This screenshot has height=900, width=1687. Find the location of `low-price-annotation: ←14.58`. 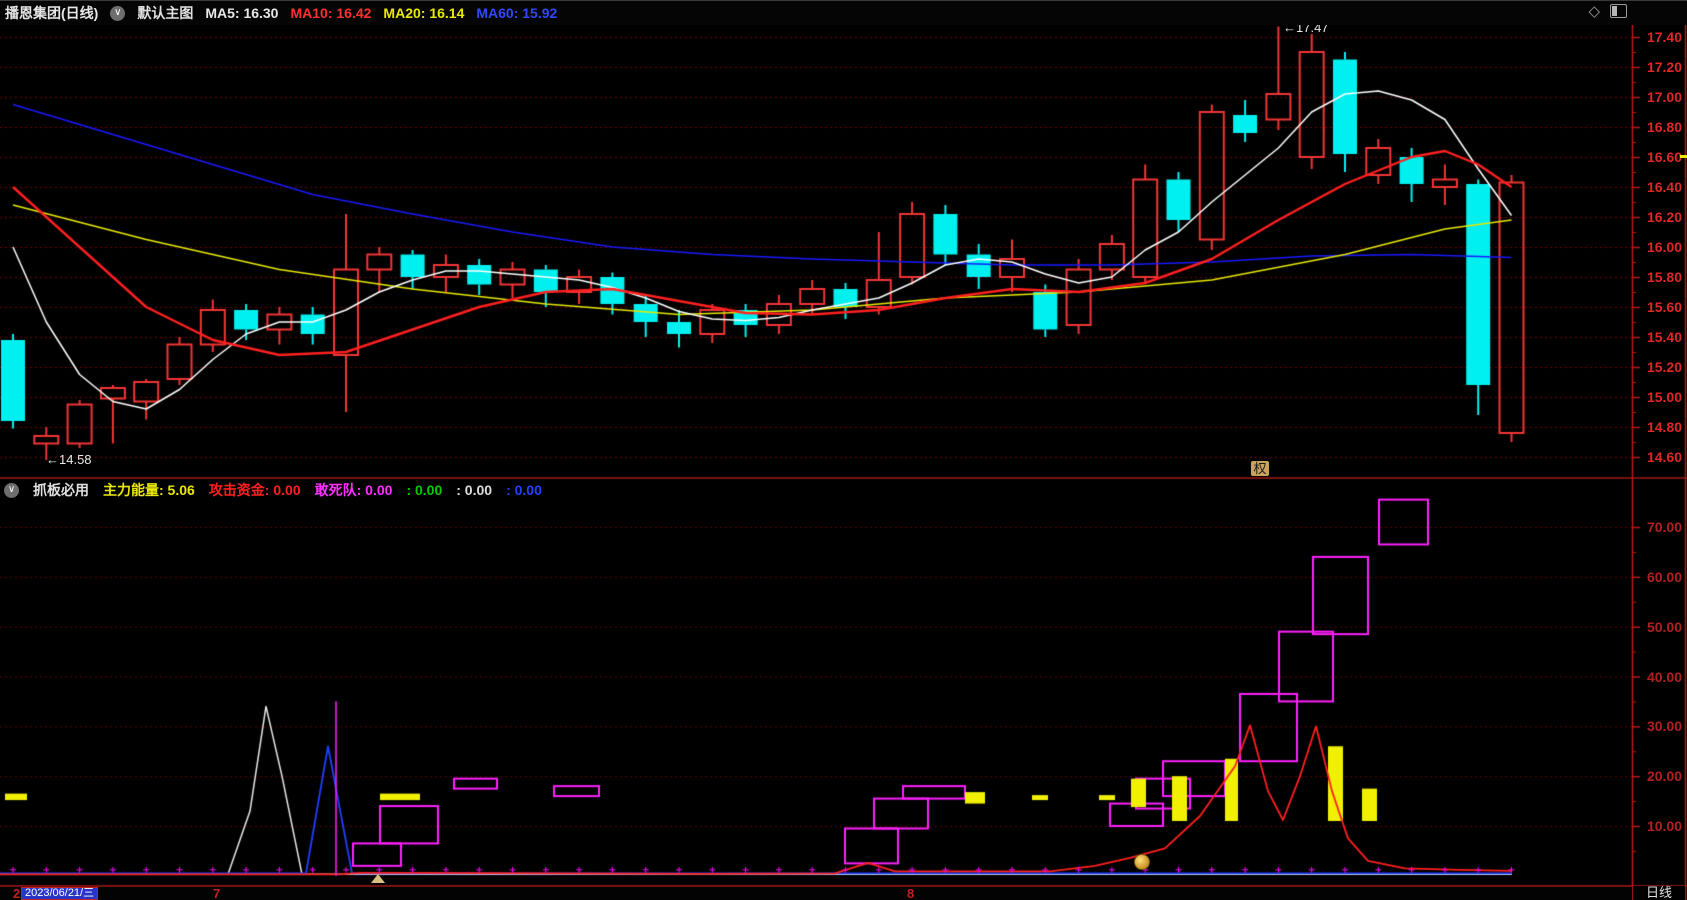

low-price-annotation: ←14.58 is located at coordinates (69, 459).